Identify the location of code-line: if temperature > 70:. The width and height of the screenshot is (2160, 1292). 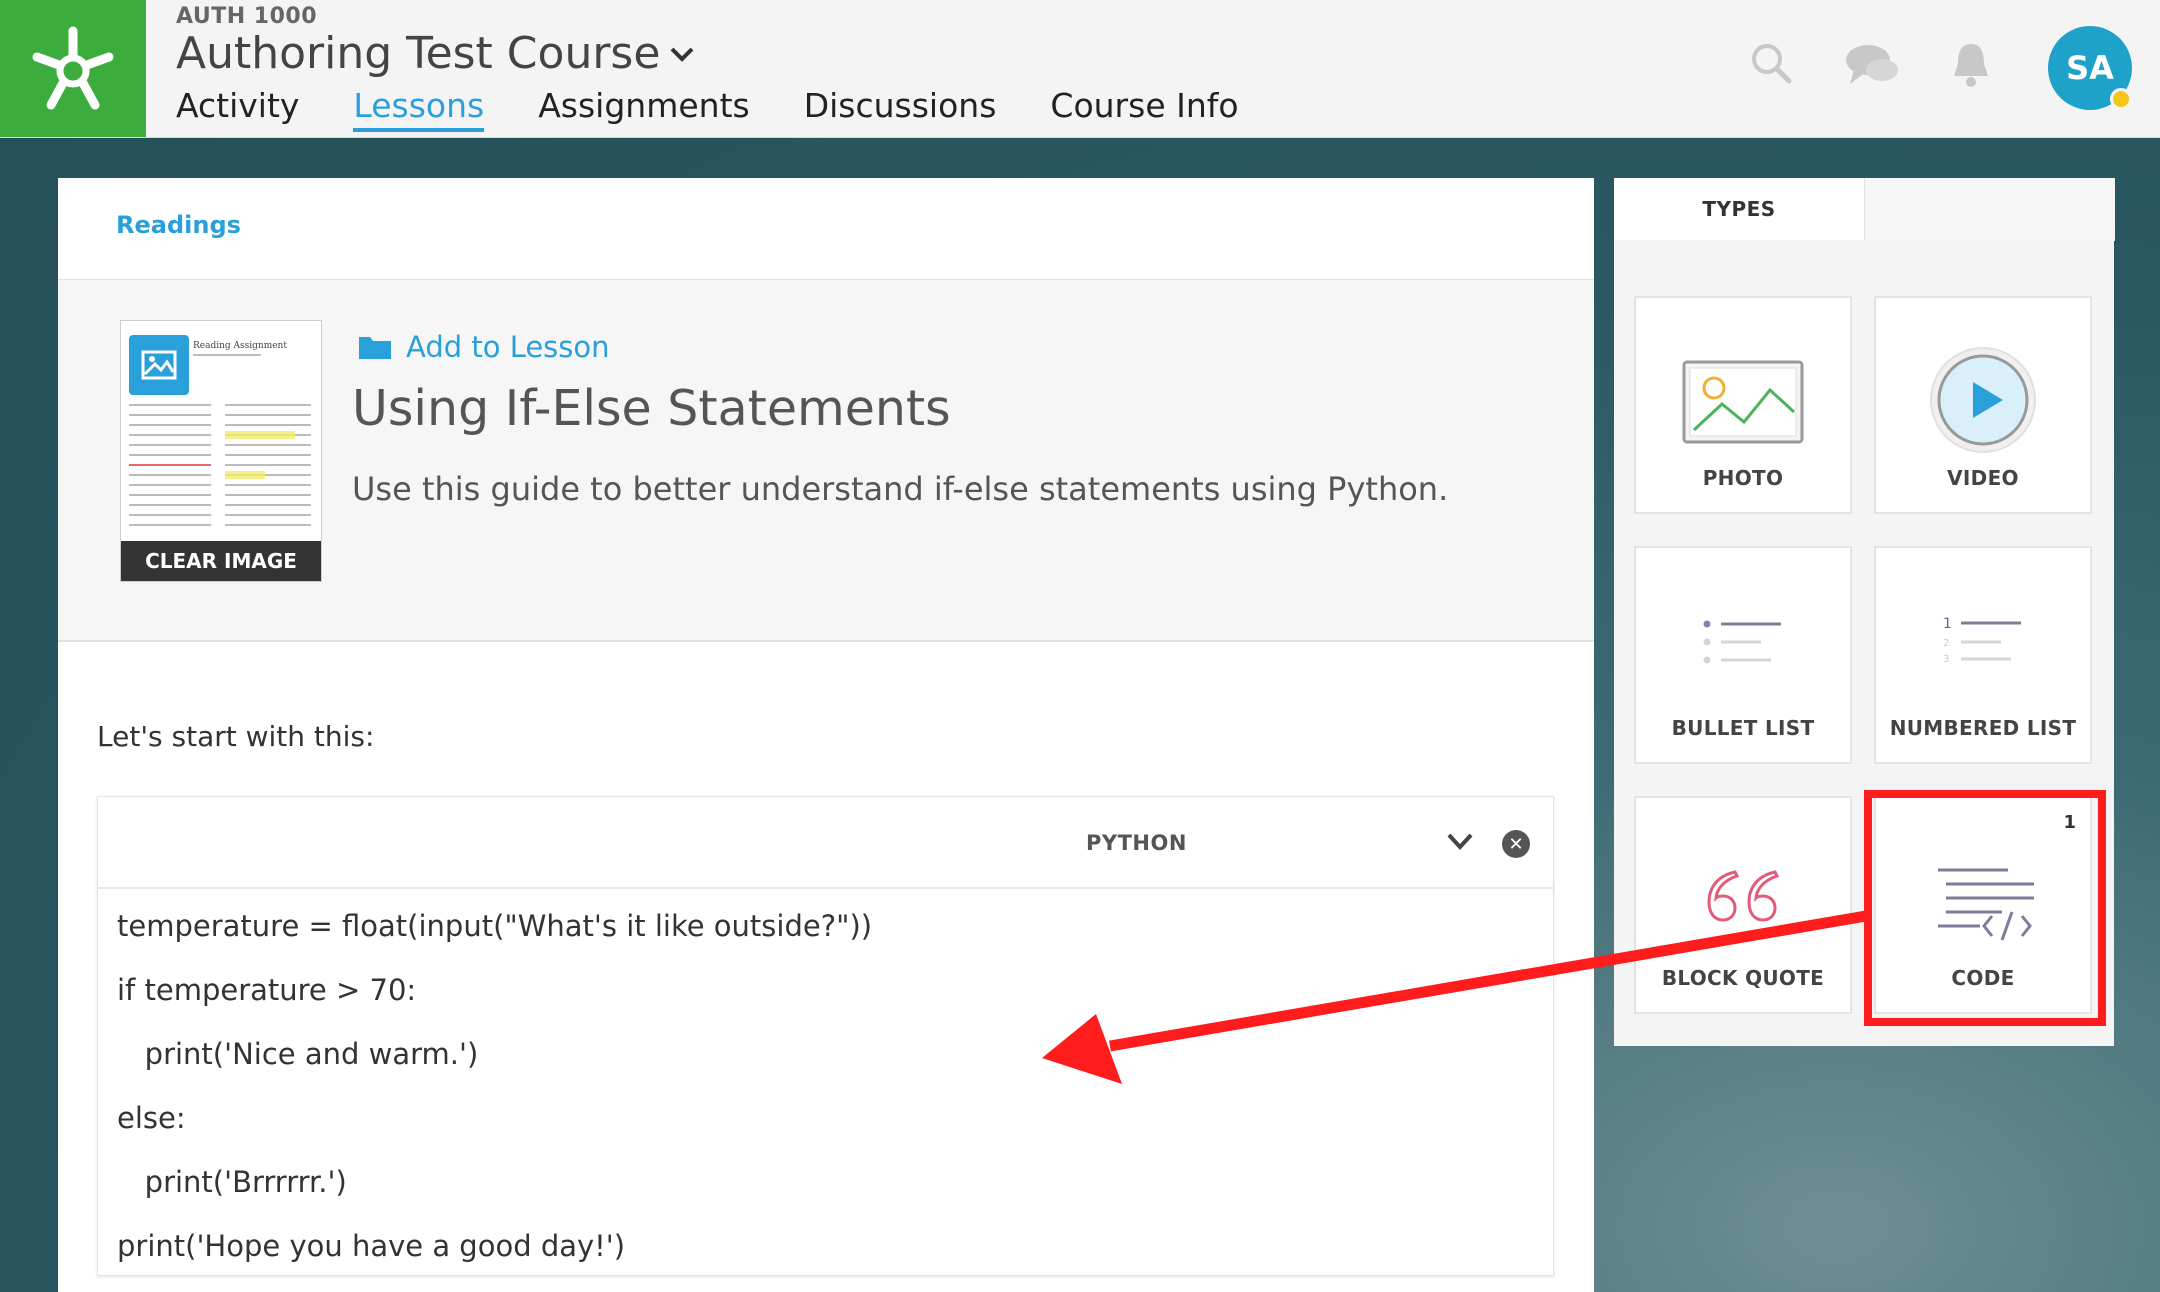
(825, 999).